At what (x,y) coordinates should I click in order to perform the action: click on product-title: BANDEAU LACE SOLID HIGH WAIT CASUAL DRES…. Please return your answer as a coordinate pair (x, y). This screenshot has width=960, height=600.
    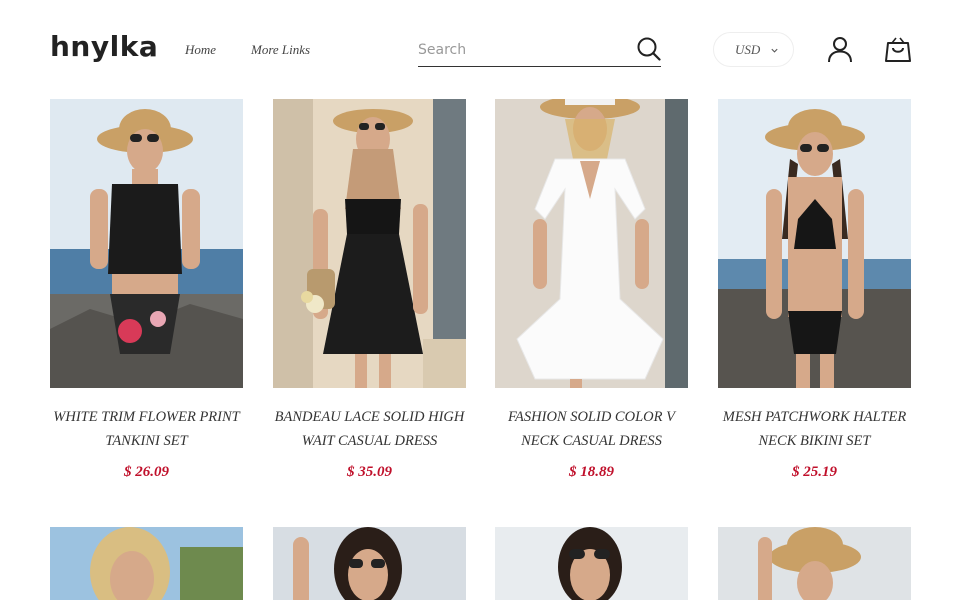
    Looking at the image, I should click on (369, 429).